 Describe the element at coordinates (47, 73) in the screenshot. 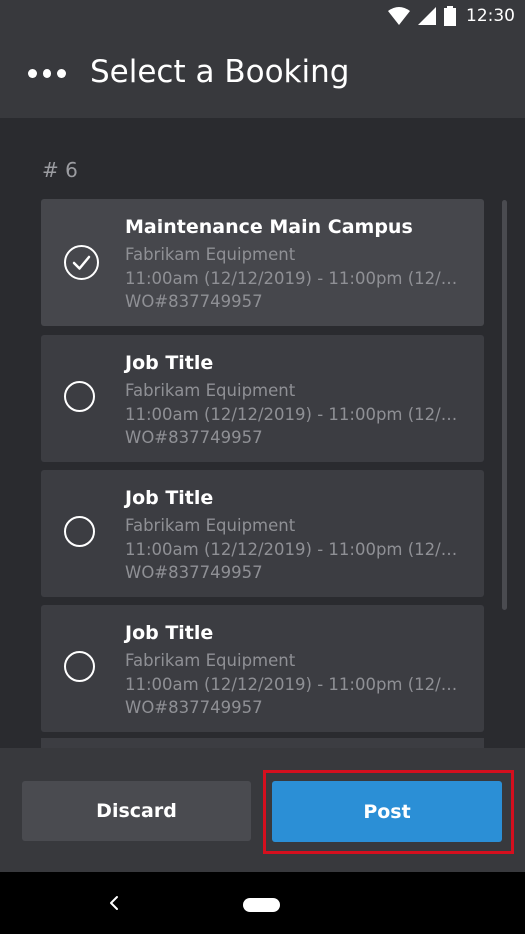

I see `more-icon` at that location.